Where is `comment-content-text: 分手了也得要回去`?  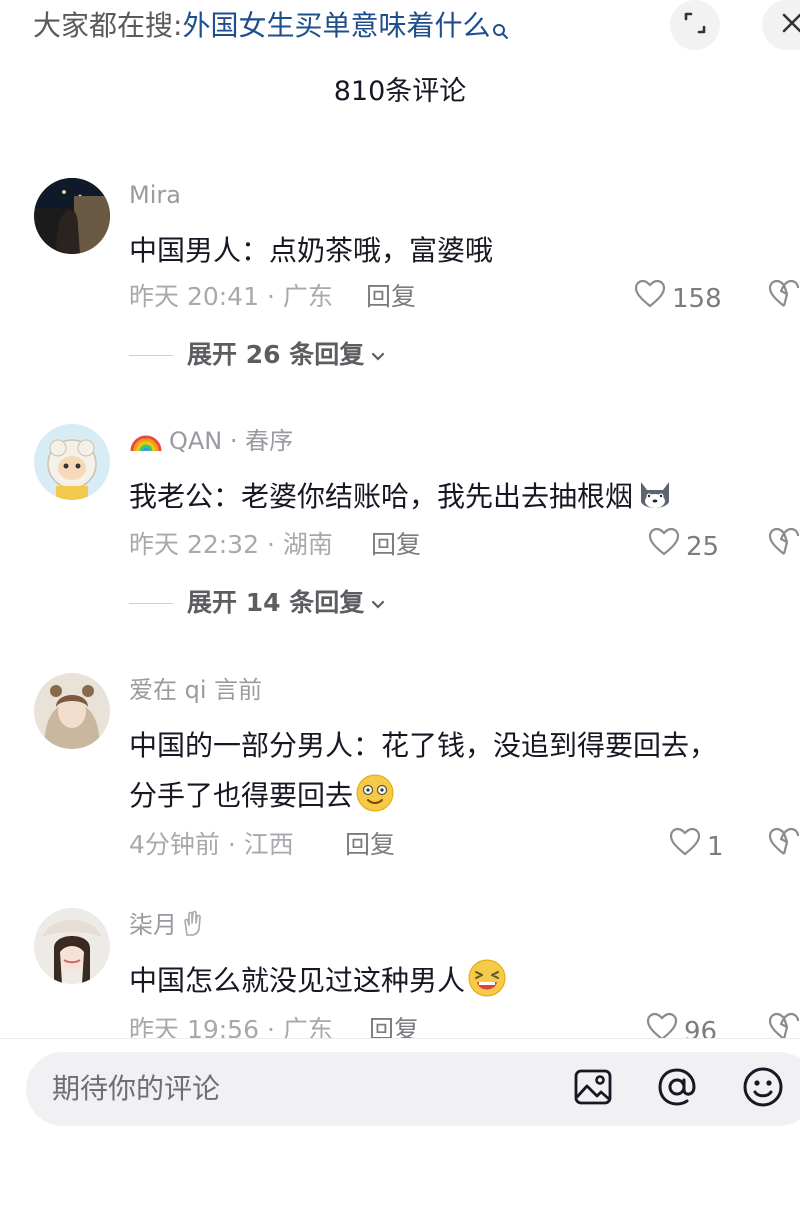
comment-content-text: 分手了也得要回去 is located at coordinates (241, 795).